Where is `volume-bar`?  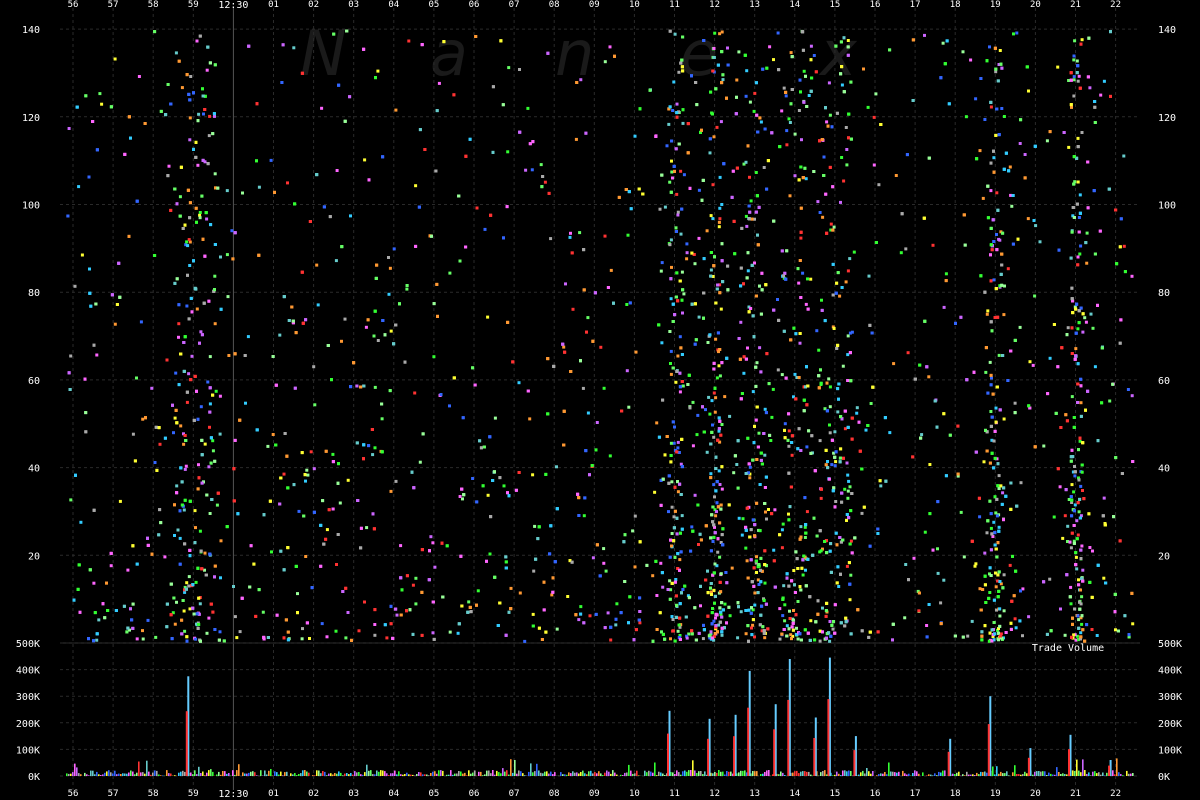
volume-bar is located at coordinates (107, 773).